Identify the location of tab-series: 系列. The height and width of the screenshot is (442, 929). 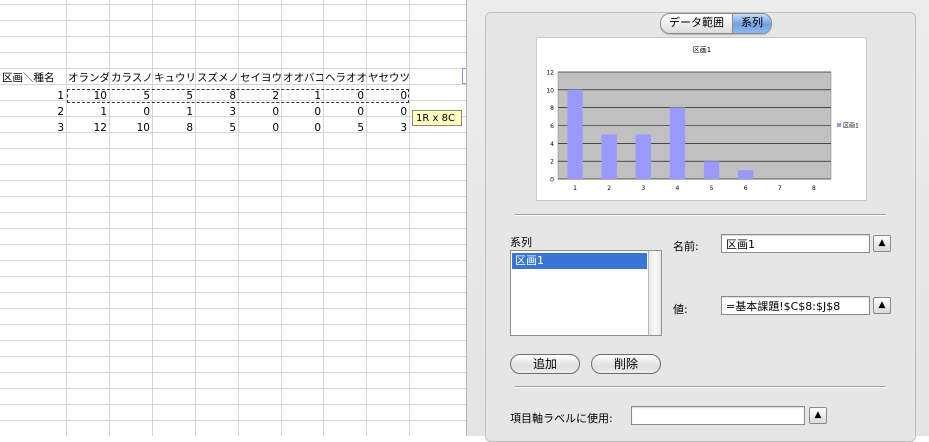
(751, 23).